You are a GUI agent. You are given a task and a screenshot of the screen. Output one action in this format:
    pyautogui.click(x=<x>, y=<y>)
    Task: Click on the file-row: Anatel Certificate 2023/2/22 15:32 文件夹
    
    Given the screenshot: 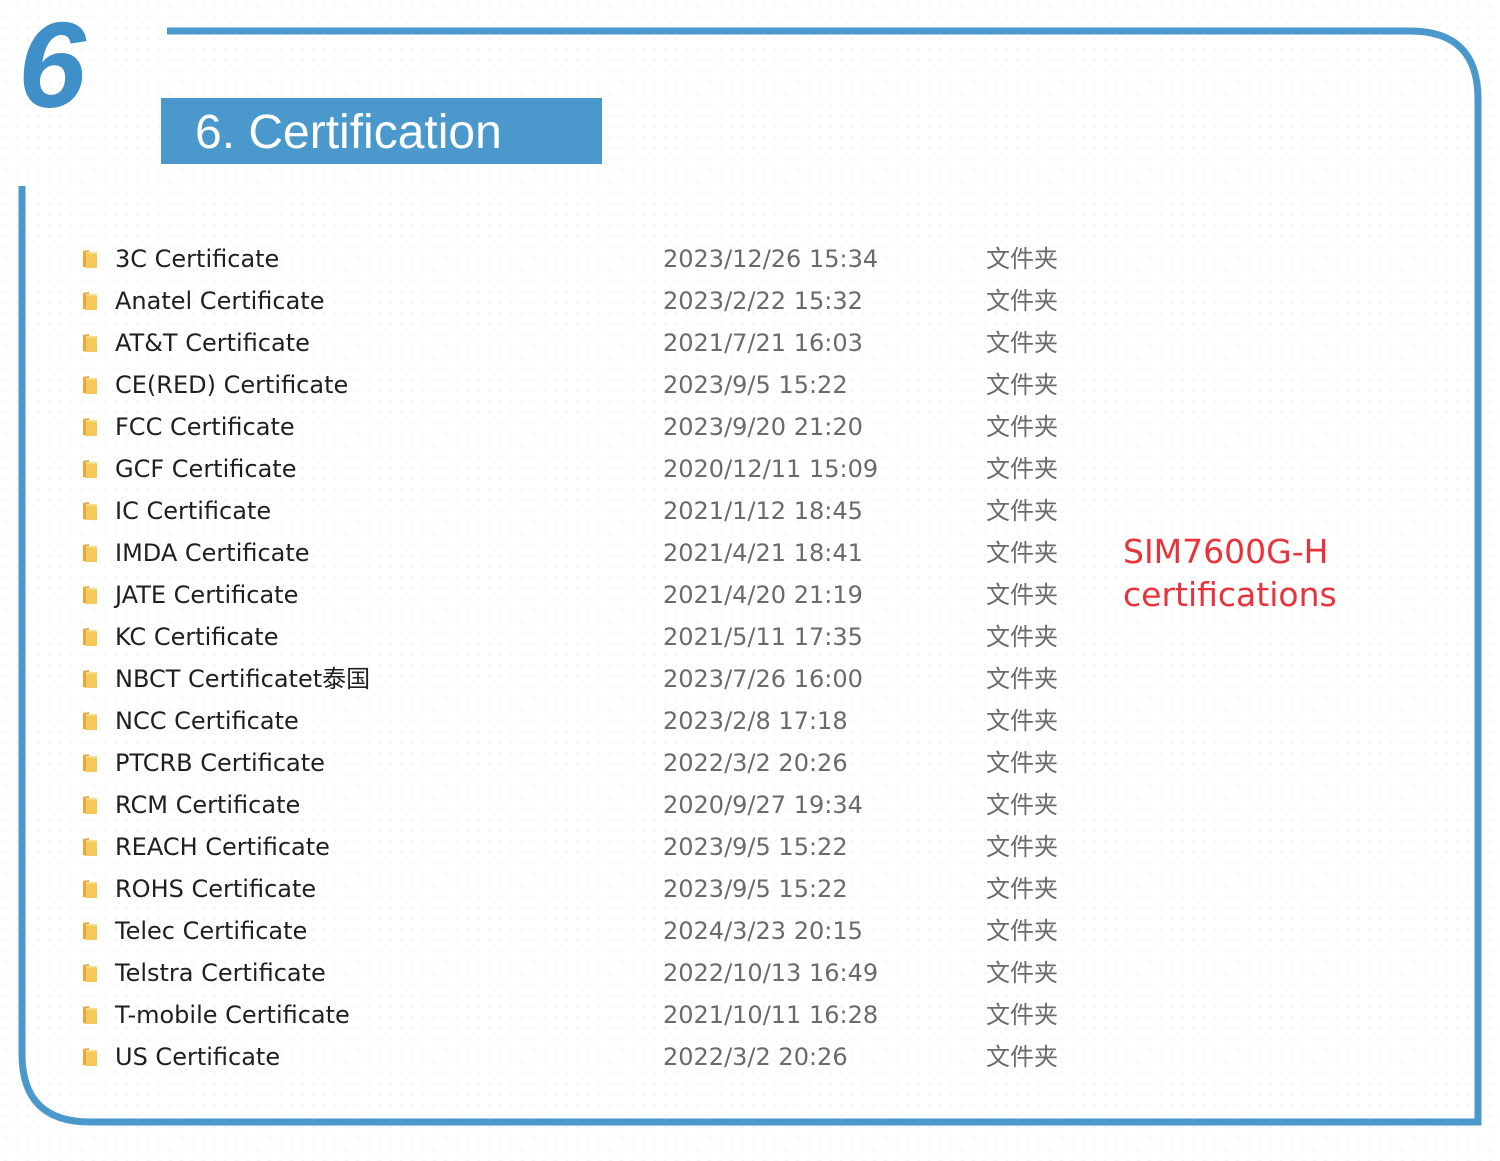 What is the action you would take?
    pyautogui.click(x=593, y=301)
    